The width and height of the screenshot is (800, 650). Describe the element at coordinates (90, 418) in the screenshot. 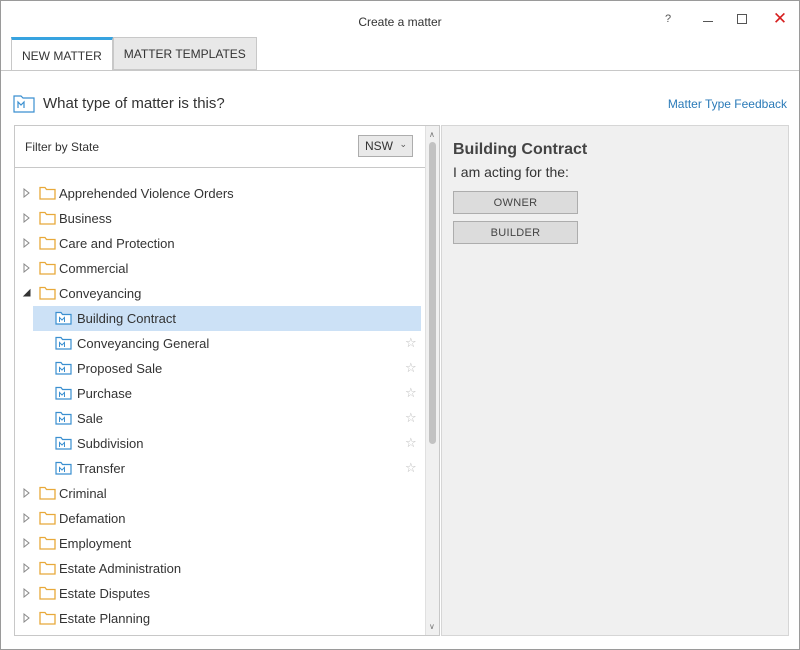

I see `tree-item-label: Sale` at that location.